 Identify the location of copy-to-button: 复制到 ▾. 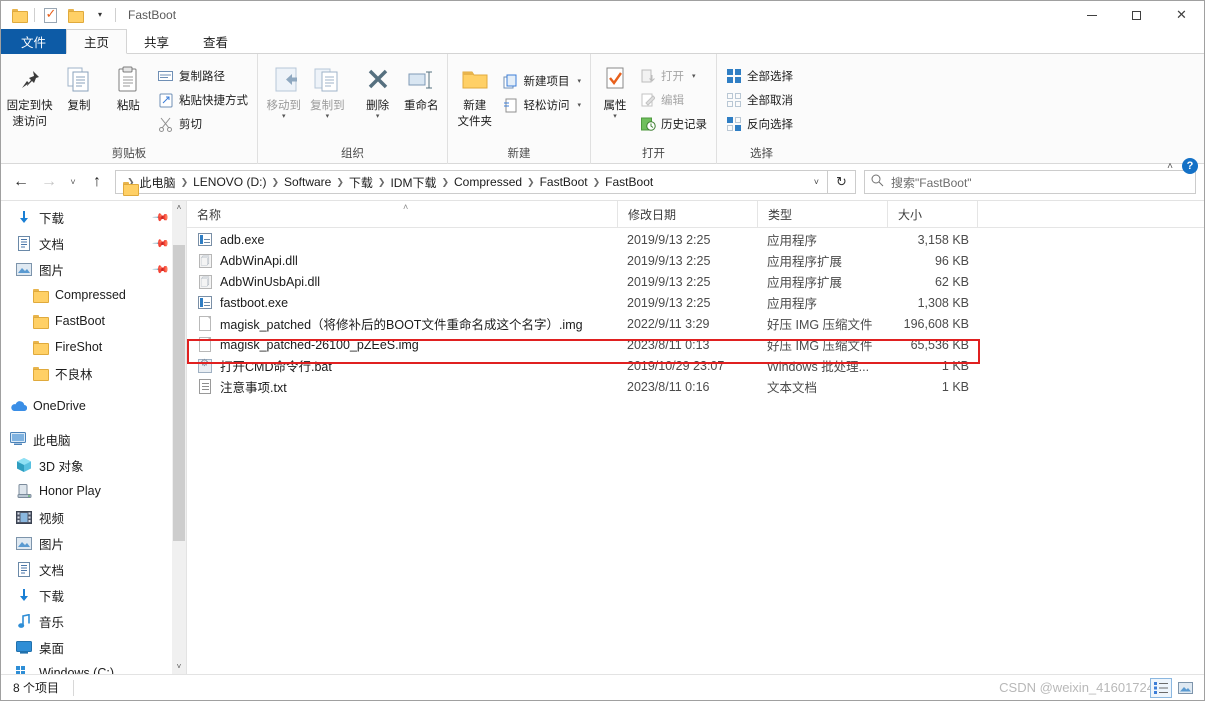
(328, 89).